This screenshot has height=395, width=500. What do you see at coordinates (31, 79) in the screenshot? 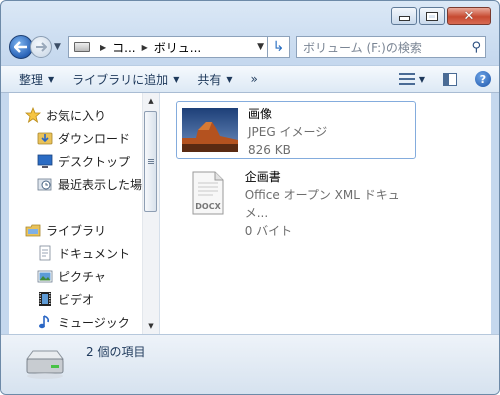
I see `organize-label: 整理` at bounding box center [31, 79].